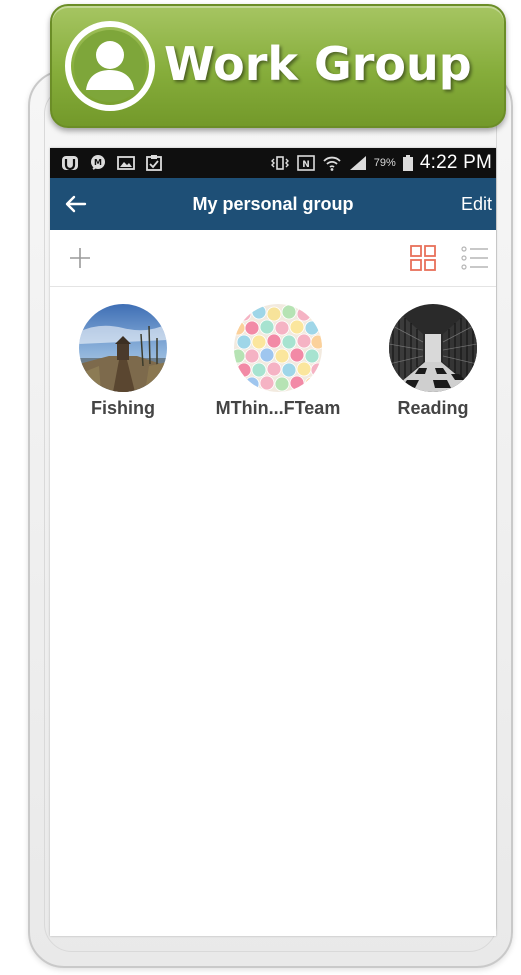 Image resolution: width=521 pixels, height=975 pixels. Describe the element at coordinates (279, 163) in the screenshot. I see `vibrate-icon` at that location.